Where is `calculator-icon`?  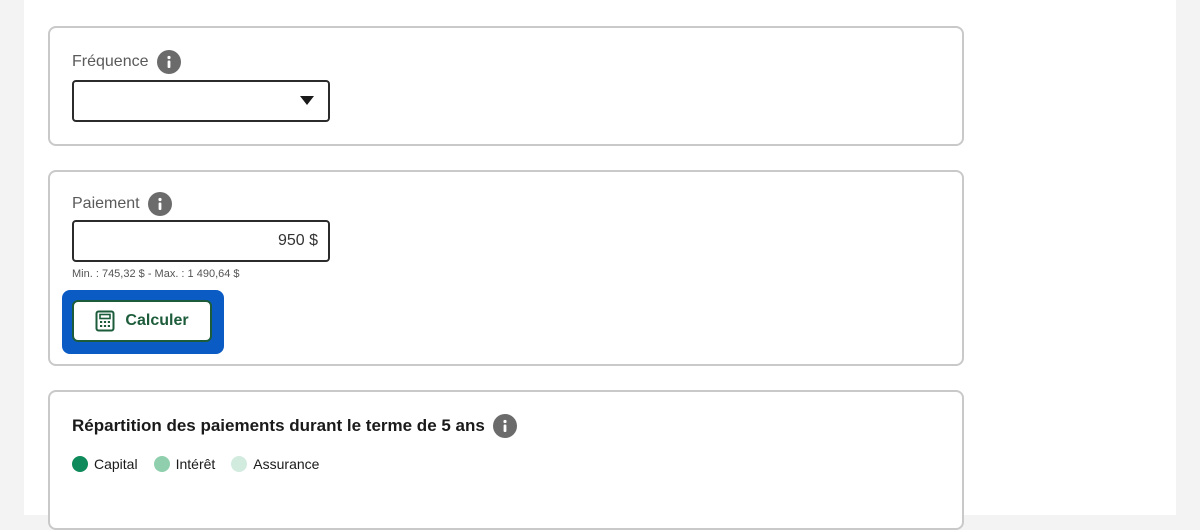 calculator-icon is located at coordinates (105, 321).